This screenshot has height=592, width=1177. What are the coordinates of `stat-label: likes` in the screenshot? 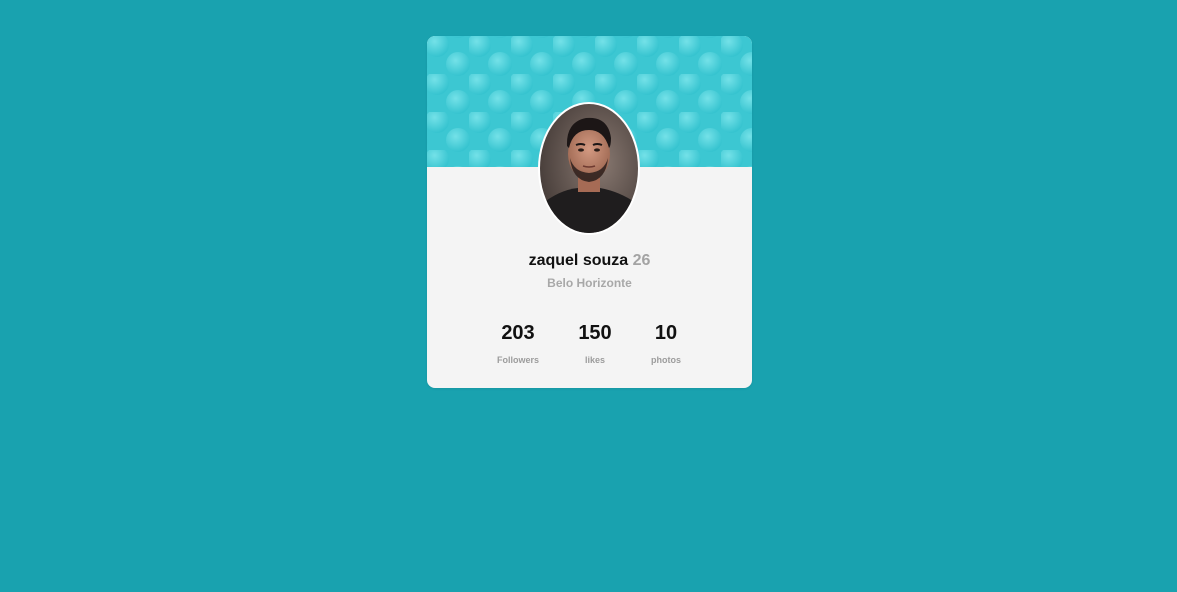 It's located at (595, 360).